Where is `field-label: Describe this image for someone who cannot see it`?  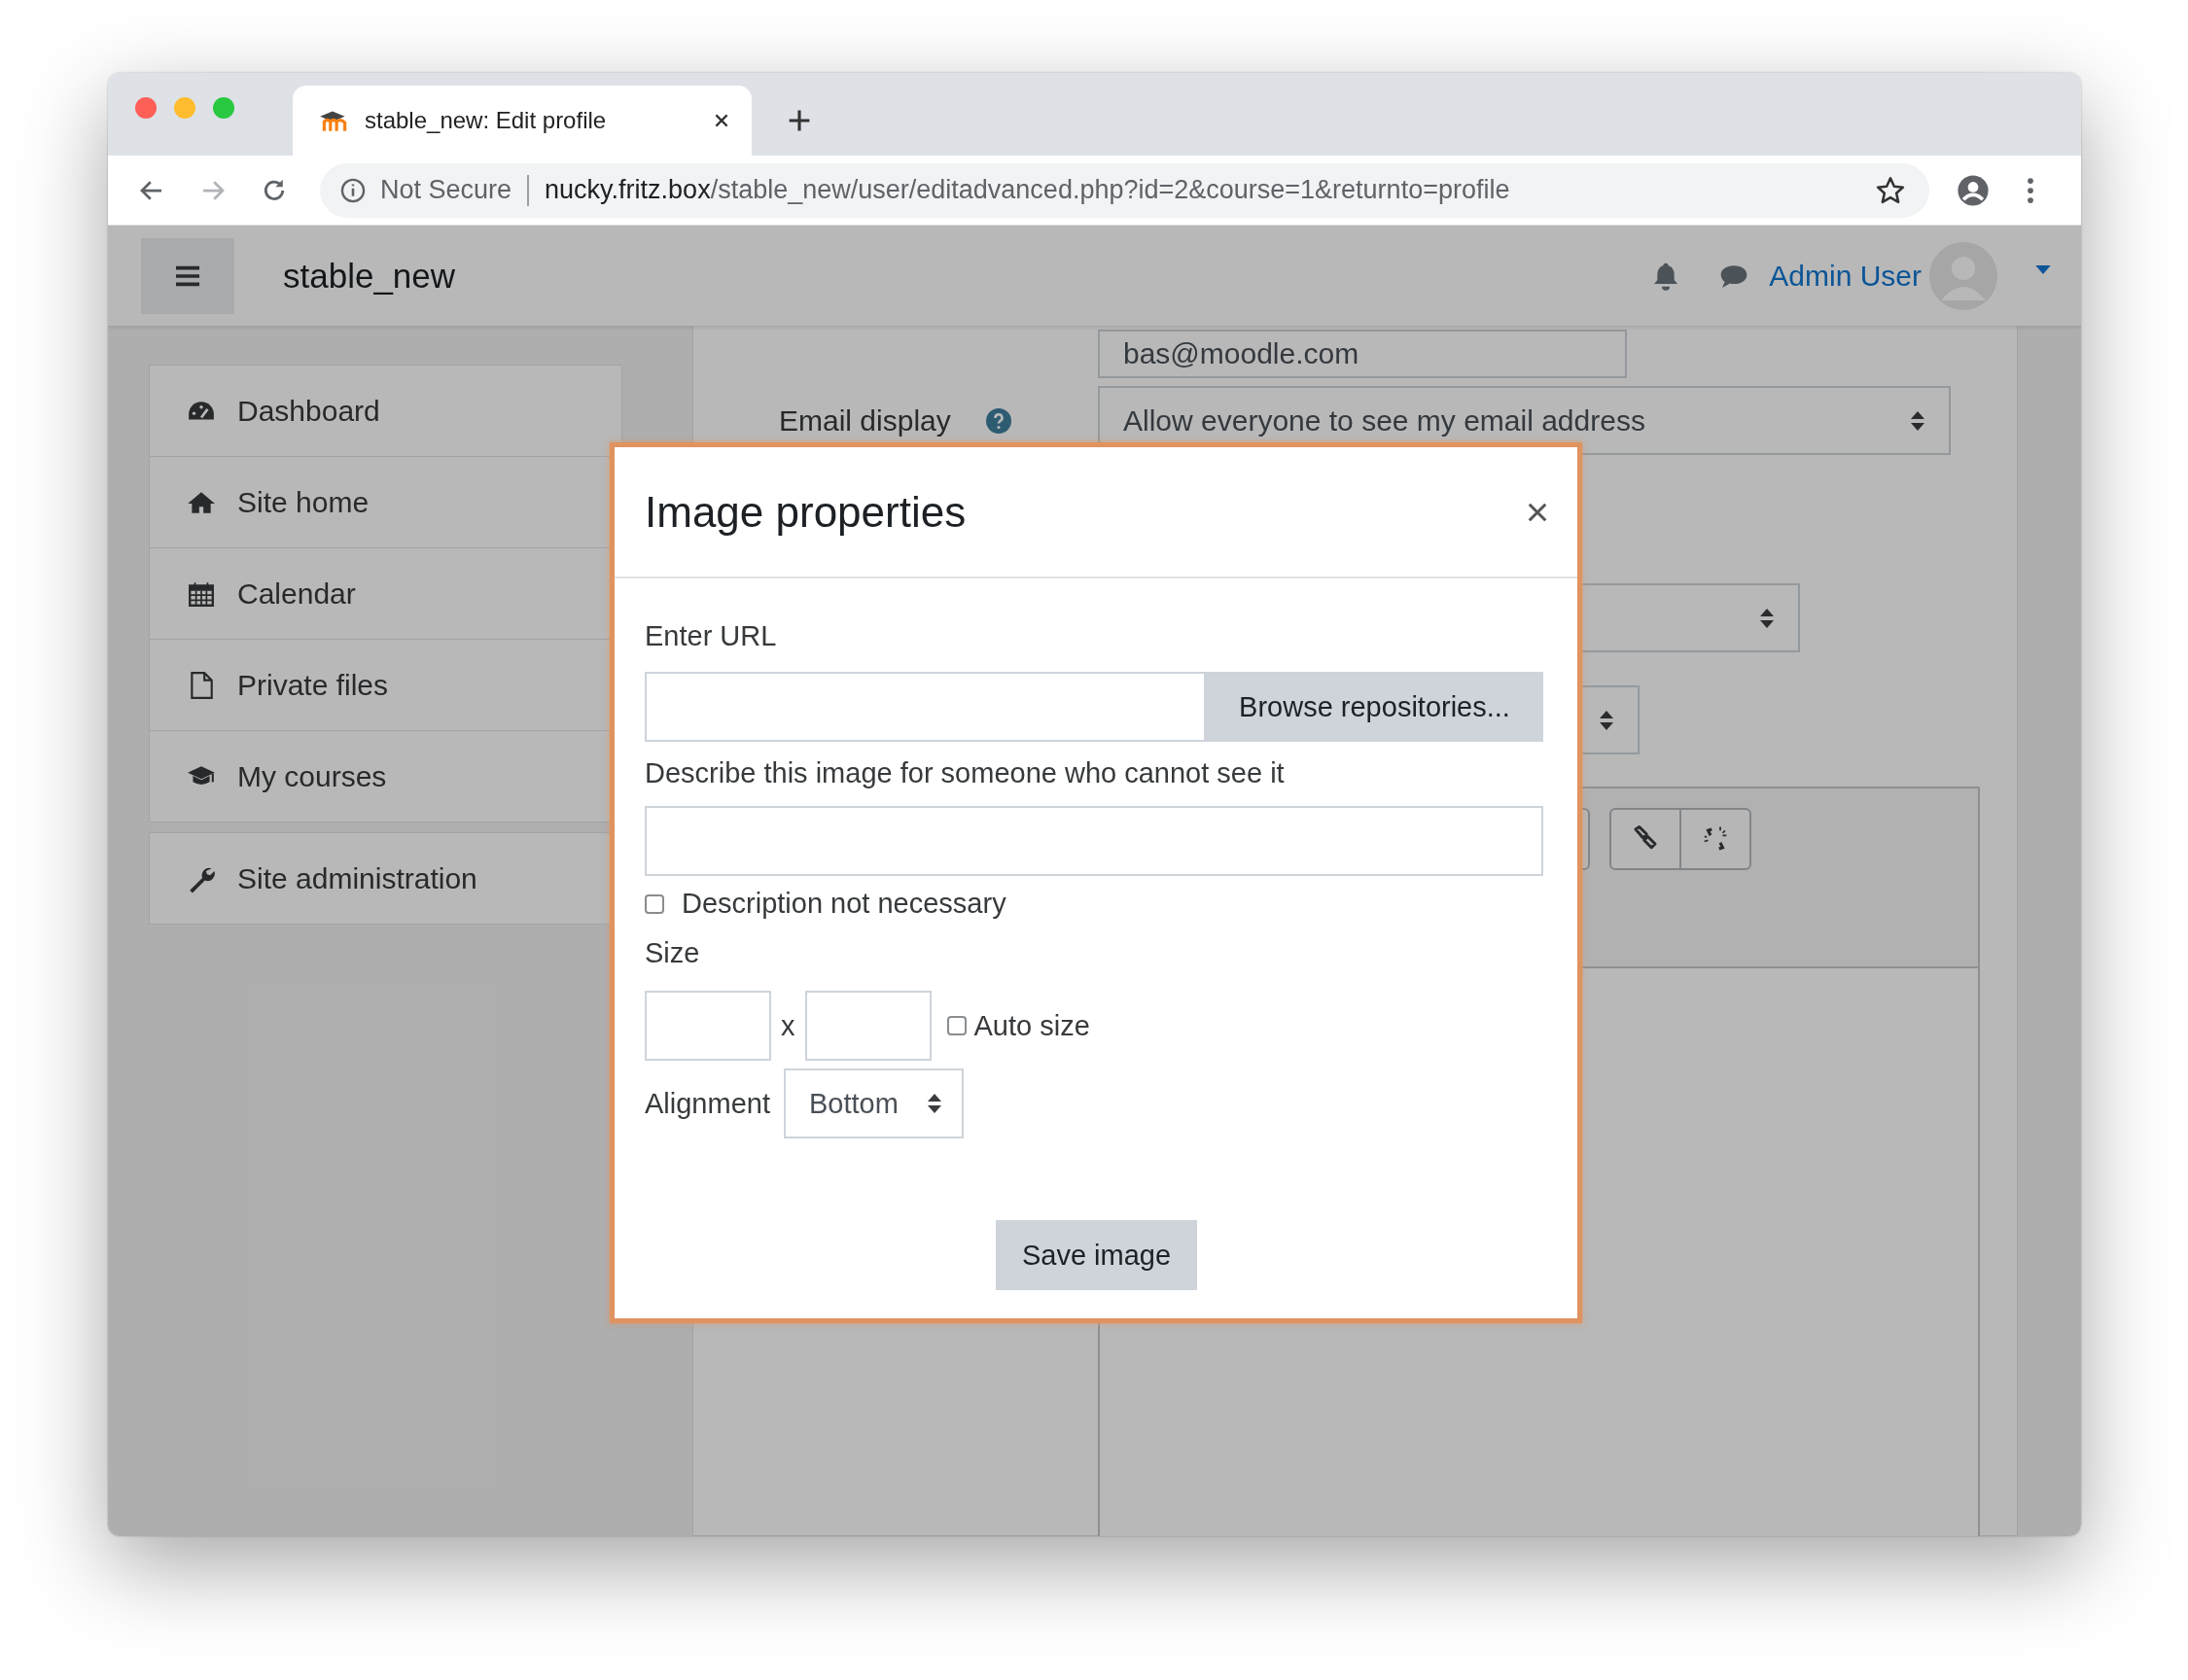 field-label: Describe this image for someone who cannot see it is located at coordinates (965, 773).